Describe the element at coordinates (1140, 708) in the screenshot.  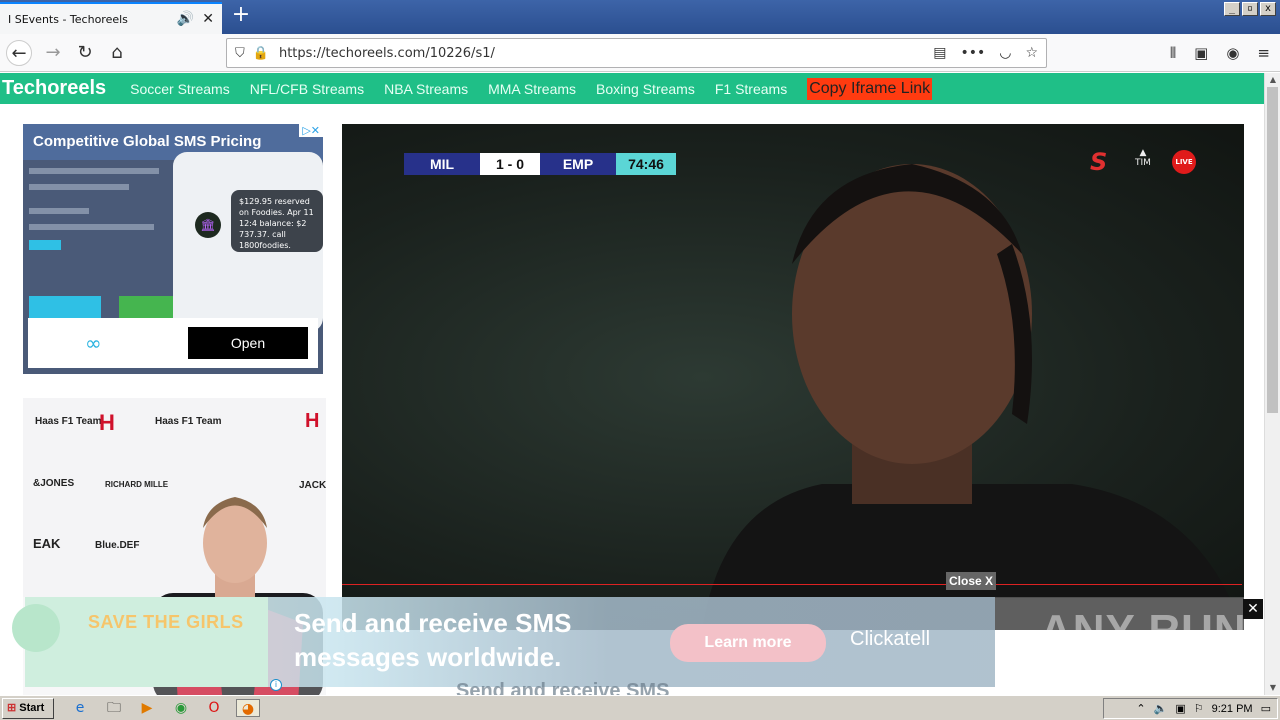
I see `tray-arrow-icon: ⌃` at that location.